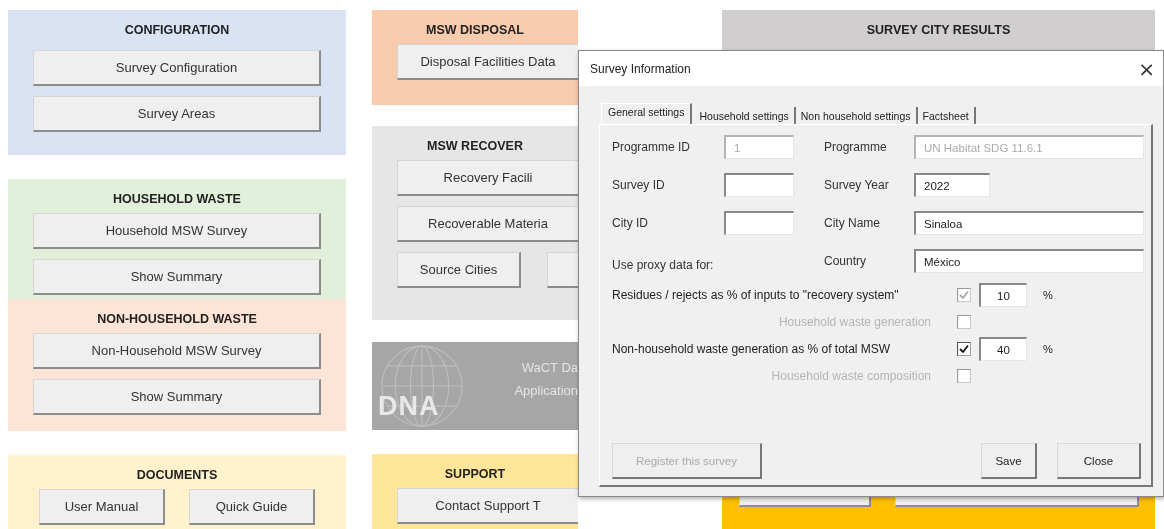 The height and width of the screenshot is (529, 1164). What do you see at coordinates (851, 376) in the screenshot?
I see `option-label: Household waste composition` at bounding box center [851, 376].